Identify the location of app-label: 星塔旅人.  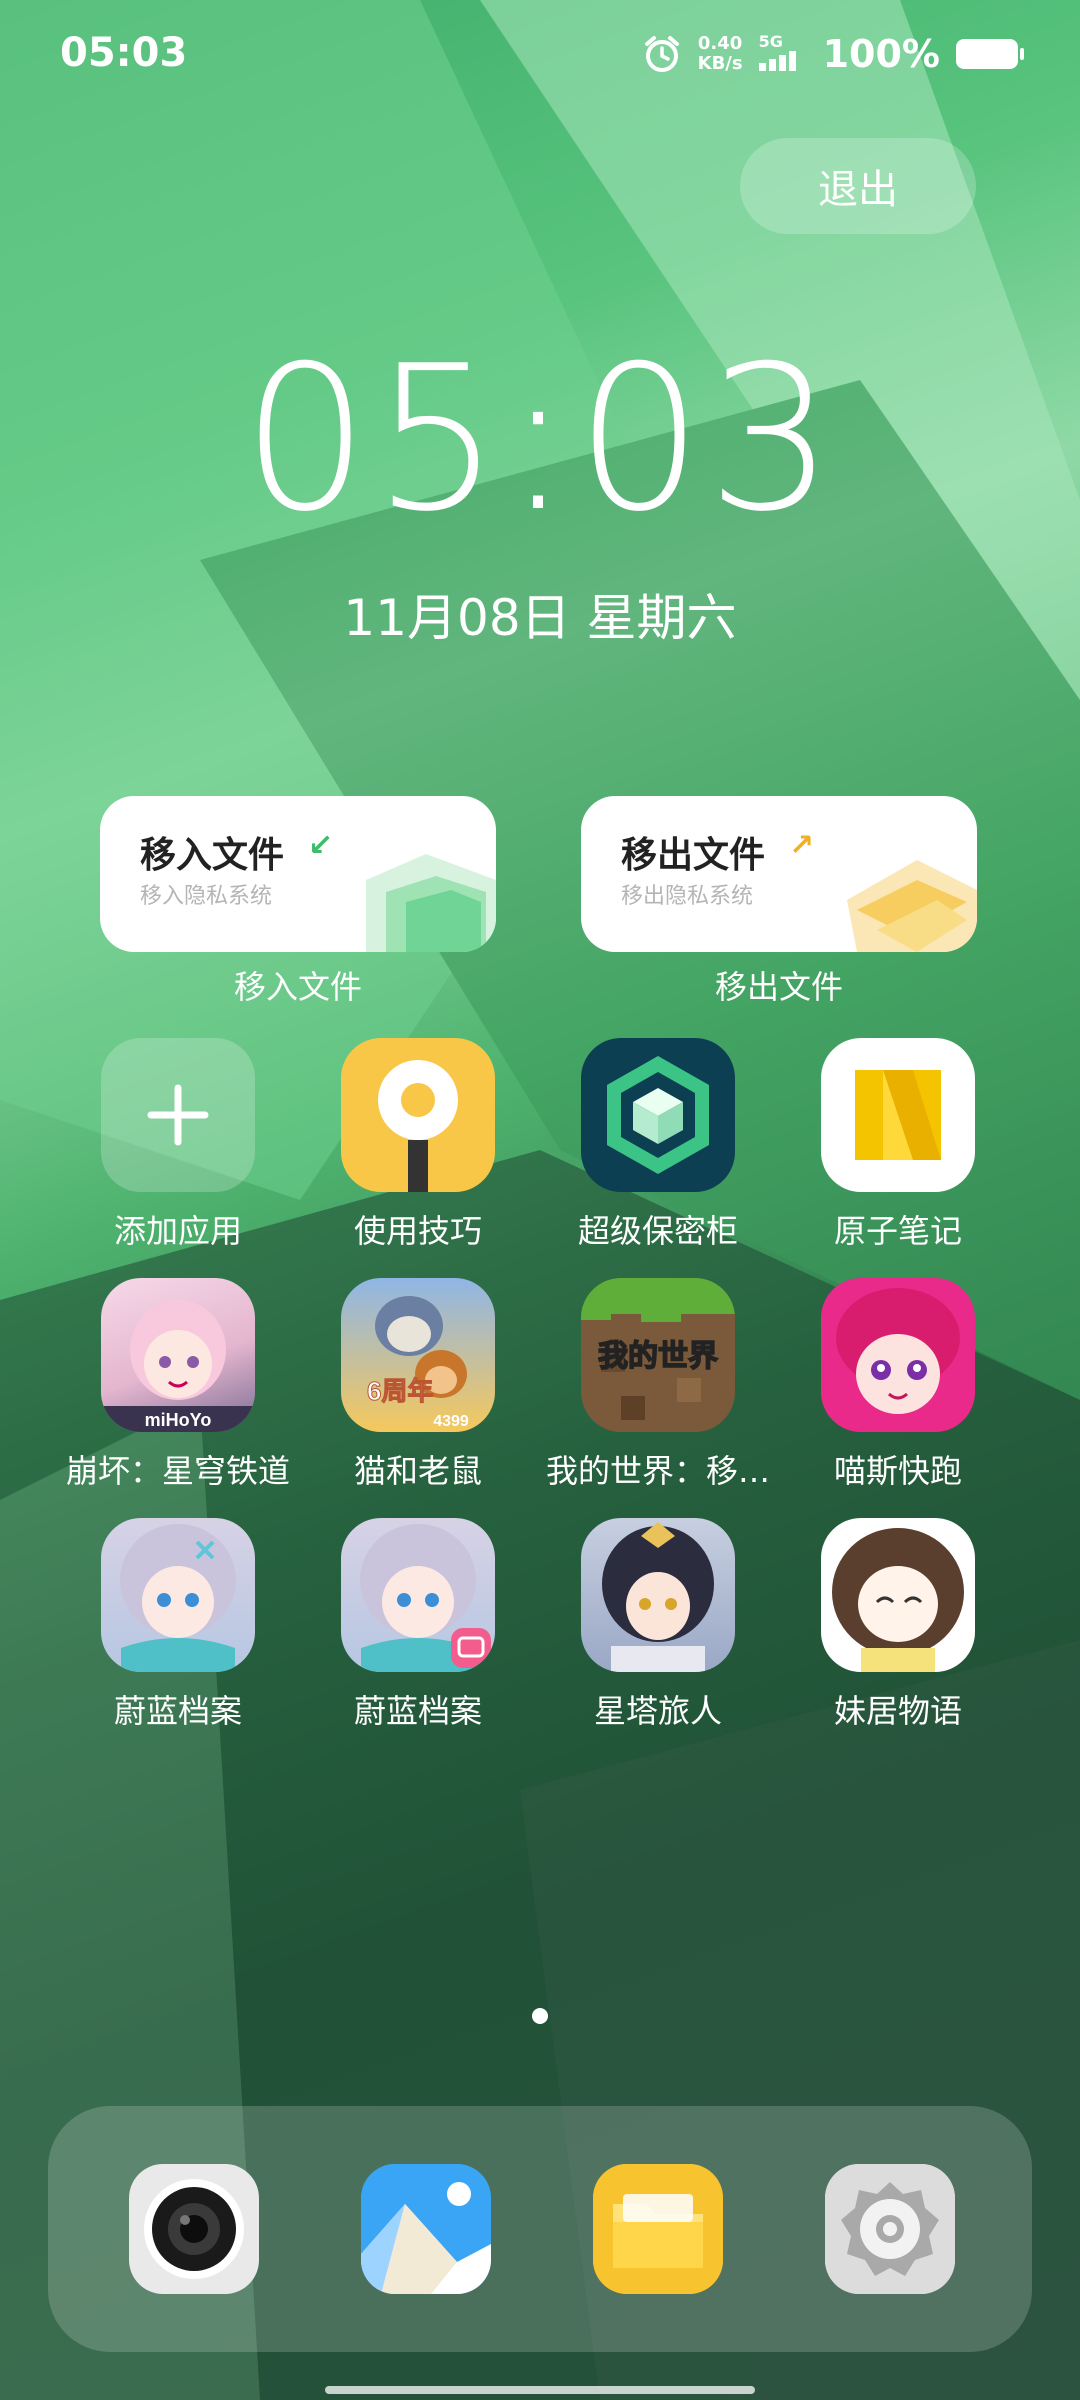
(657, 1711).